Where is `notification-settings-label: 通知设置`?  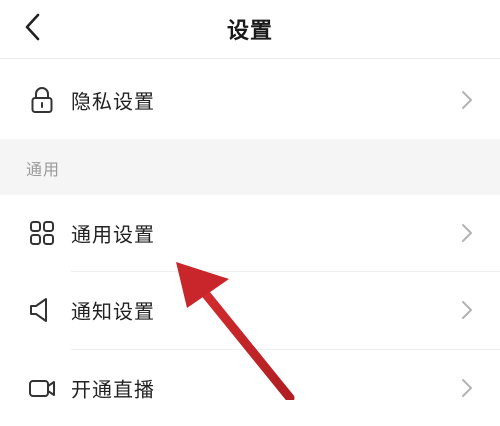 notification-settings-label: 通知设置 is located at coordinates (113, 311).